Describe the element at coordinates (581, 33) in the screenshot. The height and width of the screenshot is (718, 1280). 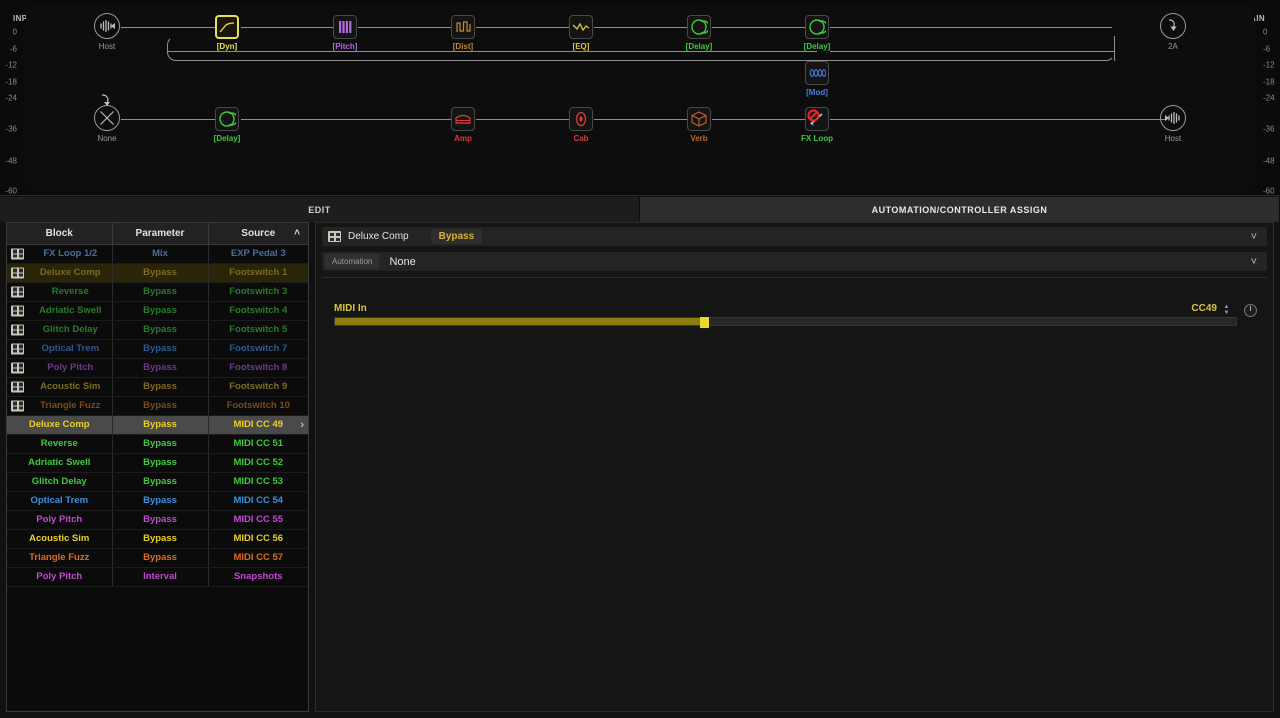
I see `block-eq: [EQ]` at that location.